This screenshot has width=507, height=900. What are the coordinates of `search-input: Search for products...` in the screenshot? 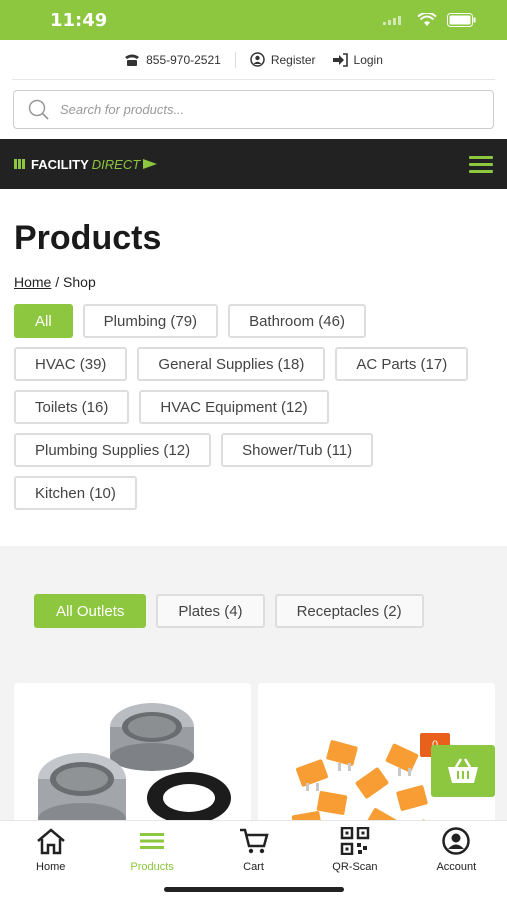 It's located at (253, 109).